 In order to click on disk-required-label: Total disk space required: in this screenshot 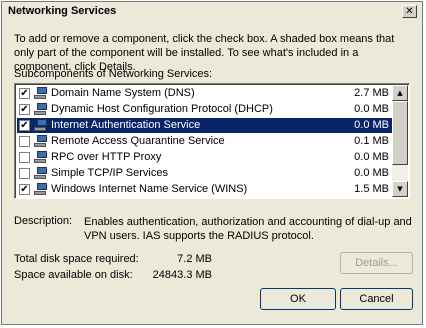, I will do `click(76, 259)`.